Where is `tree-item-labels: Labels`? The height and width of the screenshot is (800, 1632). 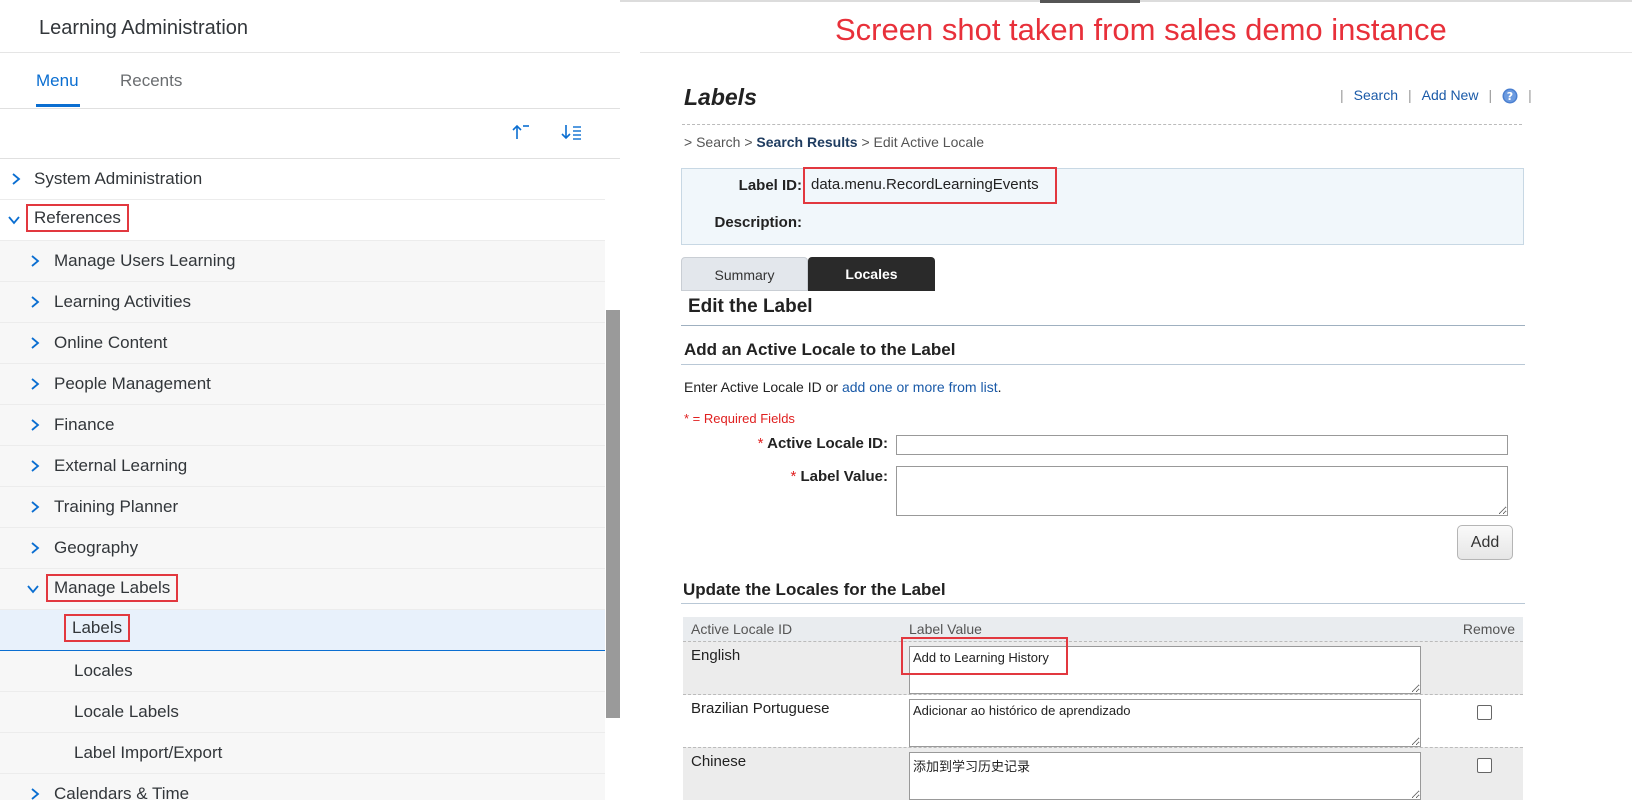
tree-item-labels: Labels is located at coordinates (302, 630).